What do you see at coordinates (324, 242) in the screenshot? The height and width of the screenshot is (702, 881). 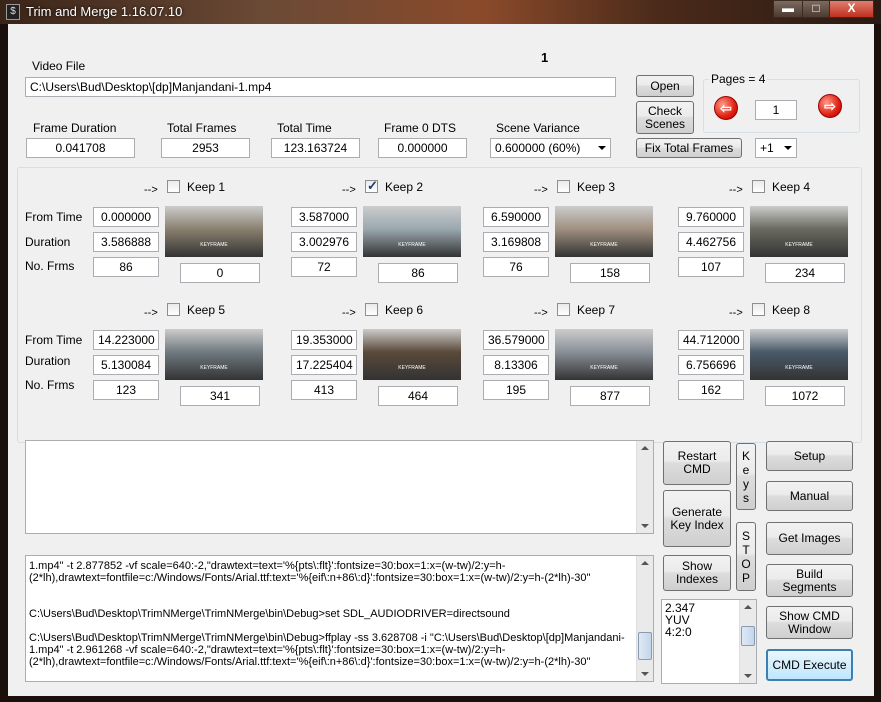 I see `segment-2-duration: 3.002976` at bounding box center [324, 242].